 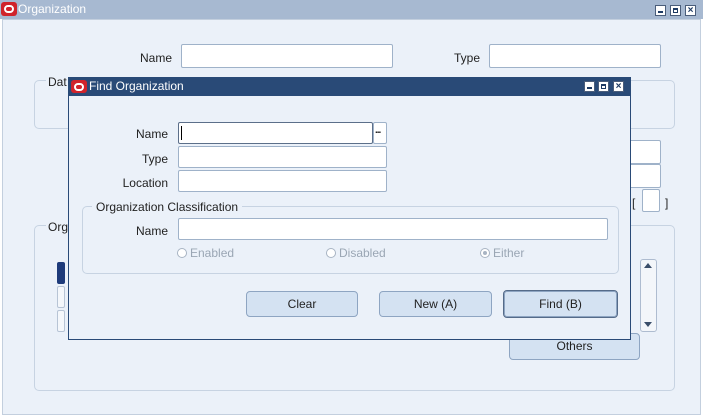 I want to click on classification-group-label: Organization Classification, so click(x=167, y=207).